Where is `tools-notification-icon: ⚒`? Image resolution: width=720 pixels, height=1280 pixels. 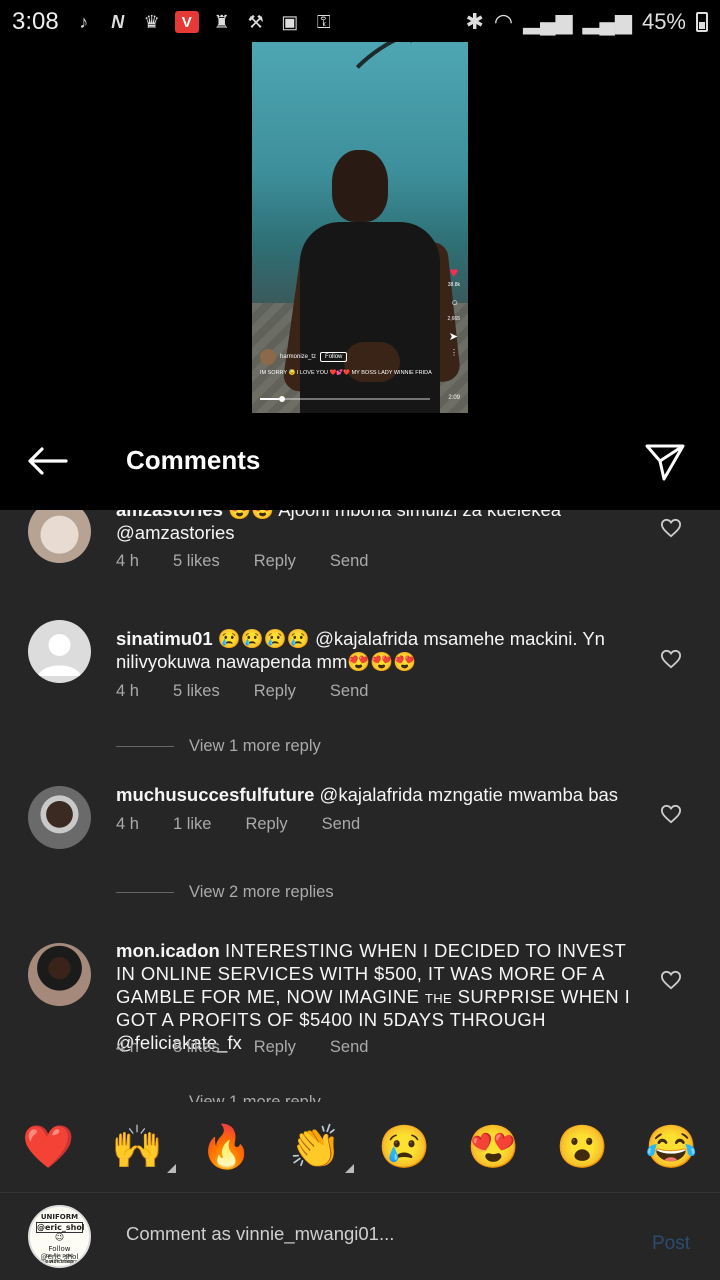 tools-notification-icon: ⚒ is located at coordinates (255, 21).